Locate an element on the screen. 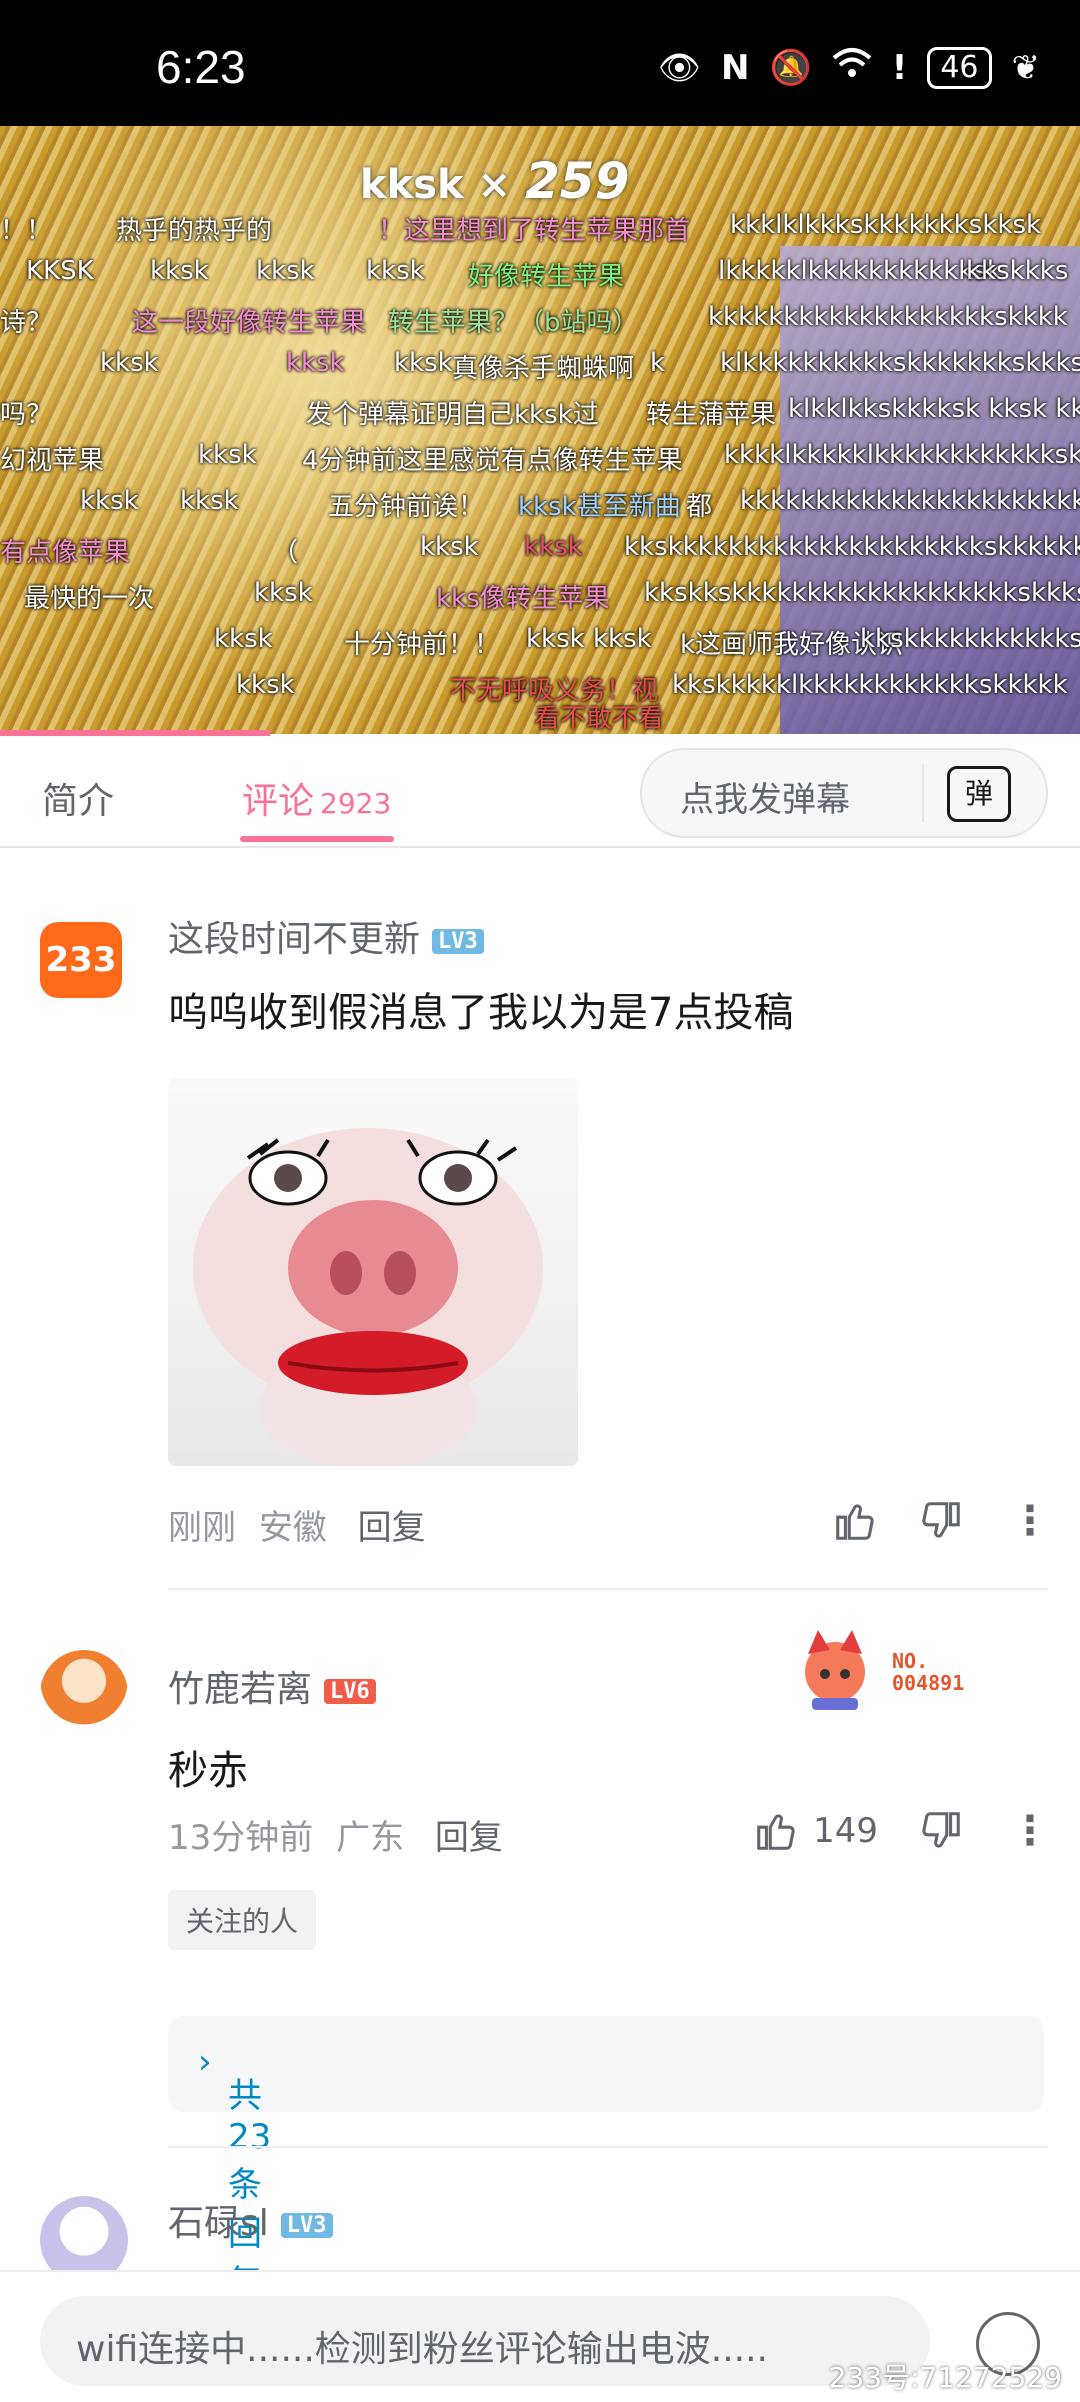 This screenshot has width=1080, height=2402. battery-indicator: 46 is located at coordinates (959, 67).